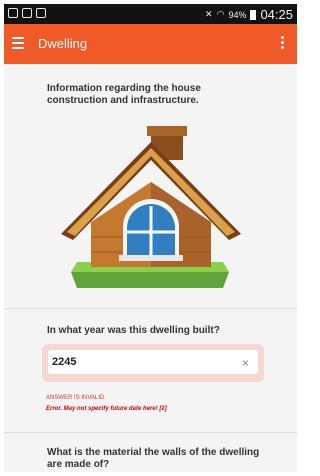  What do you see at coordinates (245, 363) in the screenshot?
I see `clear-icon: ×` at bounding box center [245, 363].